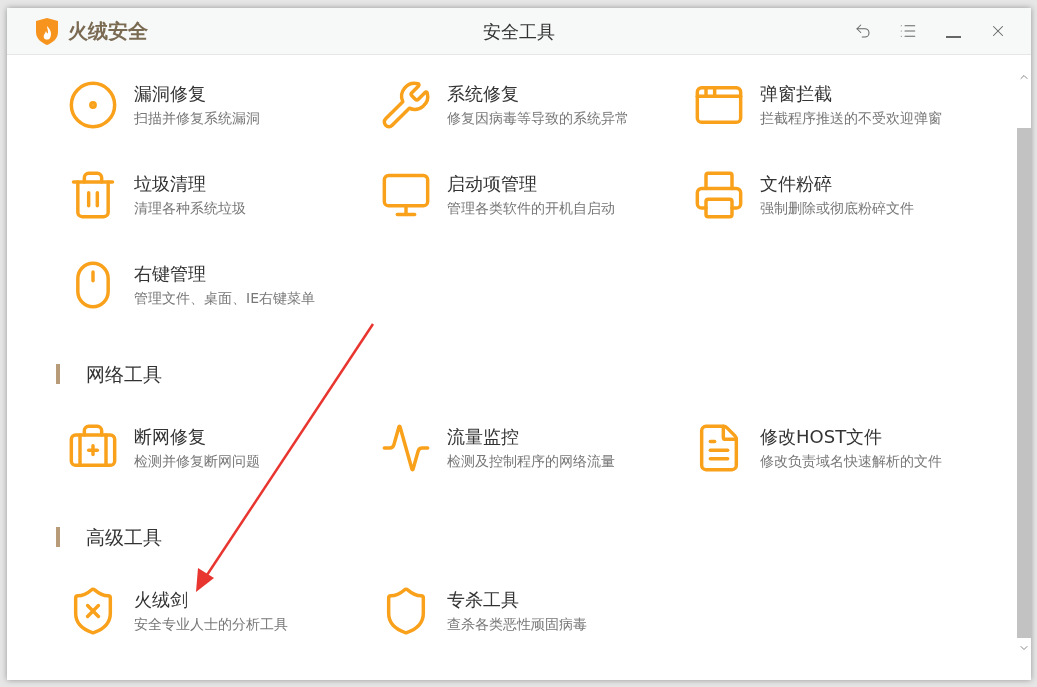 The image size is (1037, 687). Describe the element at coordinates (224, 298) in the screenshot. I see `tool-description: 管理文件、桌面、IE右键菜单` at that location.